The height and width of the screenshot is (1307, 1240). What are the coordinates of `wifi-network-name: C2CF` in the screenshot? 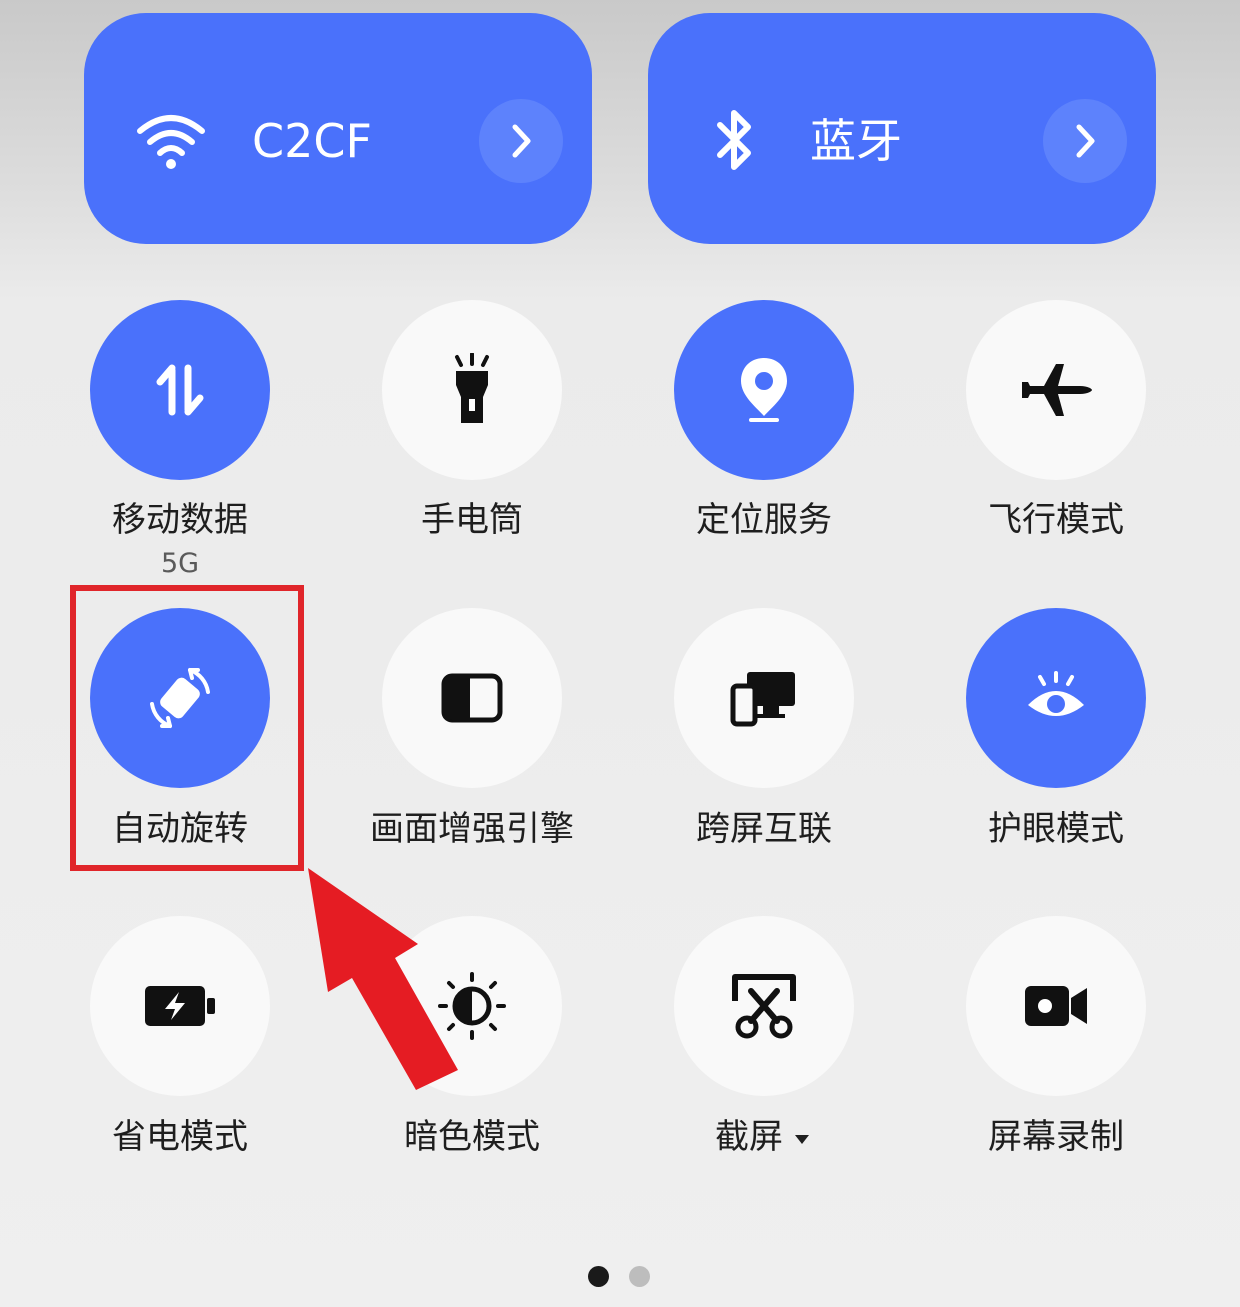 It's located at (312, 141).